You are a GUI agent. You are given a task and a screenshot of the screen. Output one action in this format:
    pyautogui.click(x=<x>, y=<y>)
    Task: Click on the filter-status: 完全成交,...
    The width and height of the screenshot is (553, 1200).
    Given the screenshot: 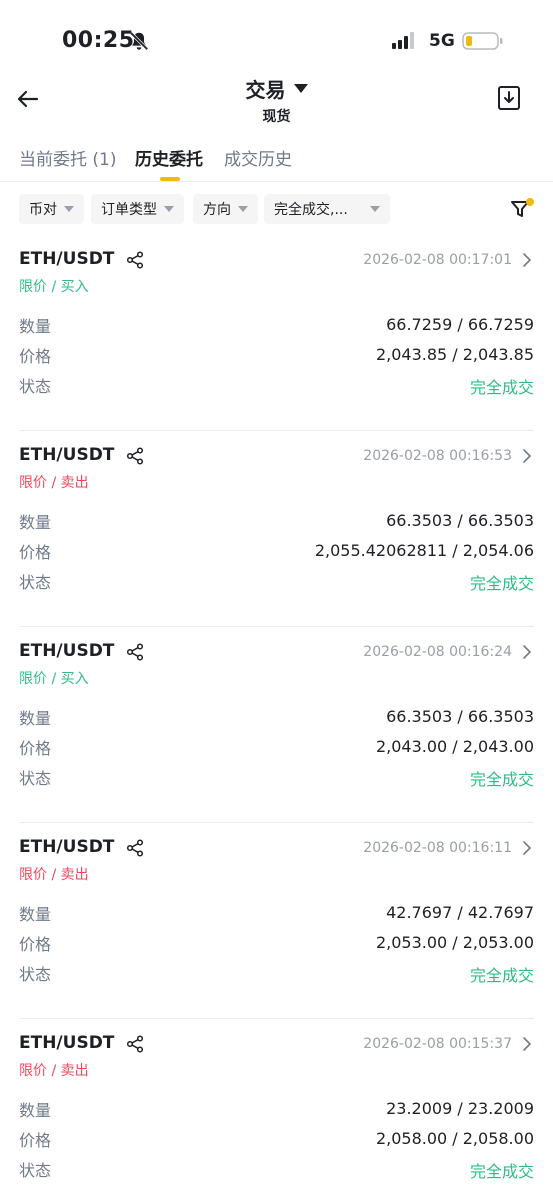 What is the action you would take?
    pyautogui.click(x=327, y=209)
    